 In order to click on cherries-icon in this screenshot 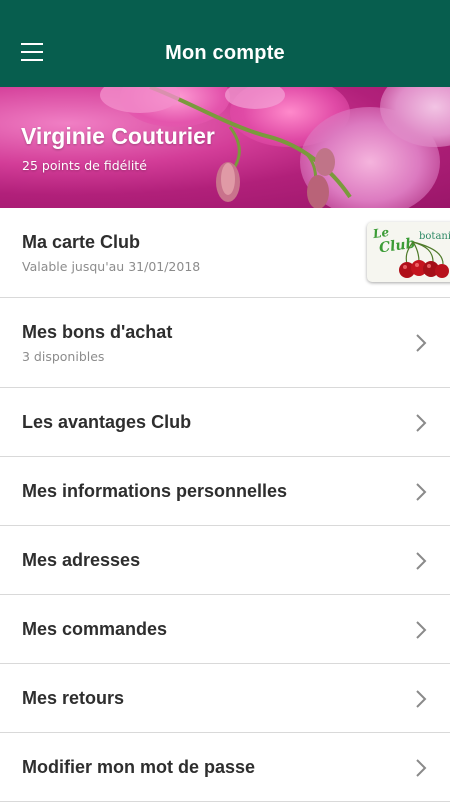, I will do `click(424, 259)`.